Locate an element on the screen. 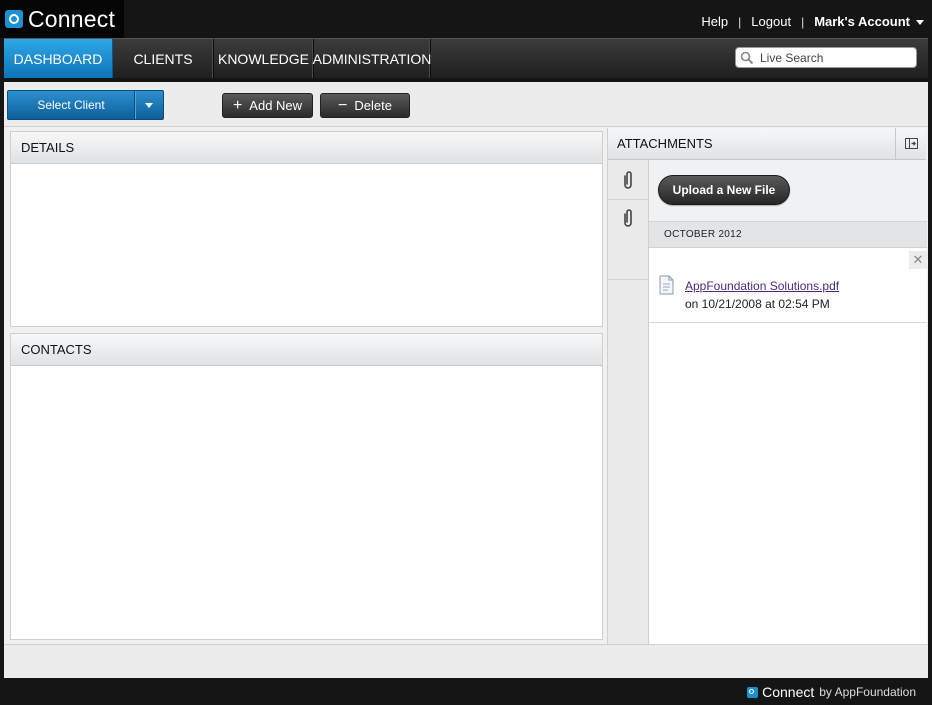 The height and width of the screenshot is (705, 932). file-timestamp: on 10/21/2008 at 02:54 PM is located at coordinates (757, 304).